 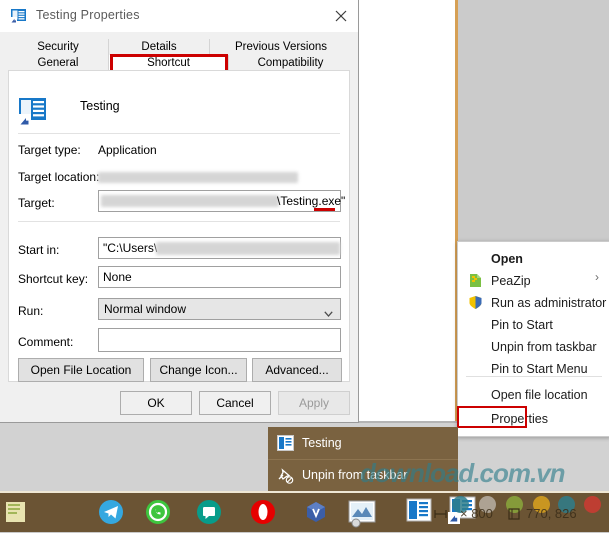 I want to click on open-file-location-button: Open File Location, so click(x=81, y=370).